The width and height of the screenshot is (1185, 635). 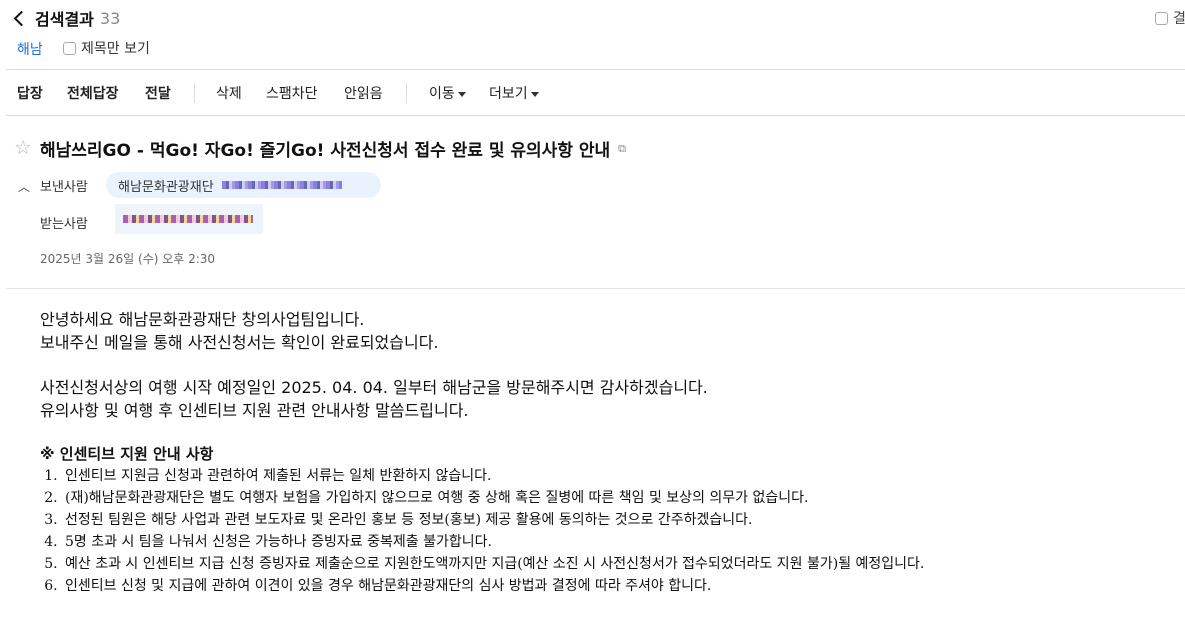 I want to click on back-to-search-results: 검색결과 33, so click(x=67, y=18).